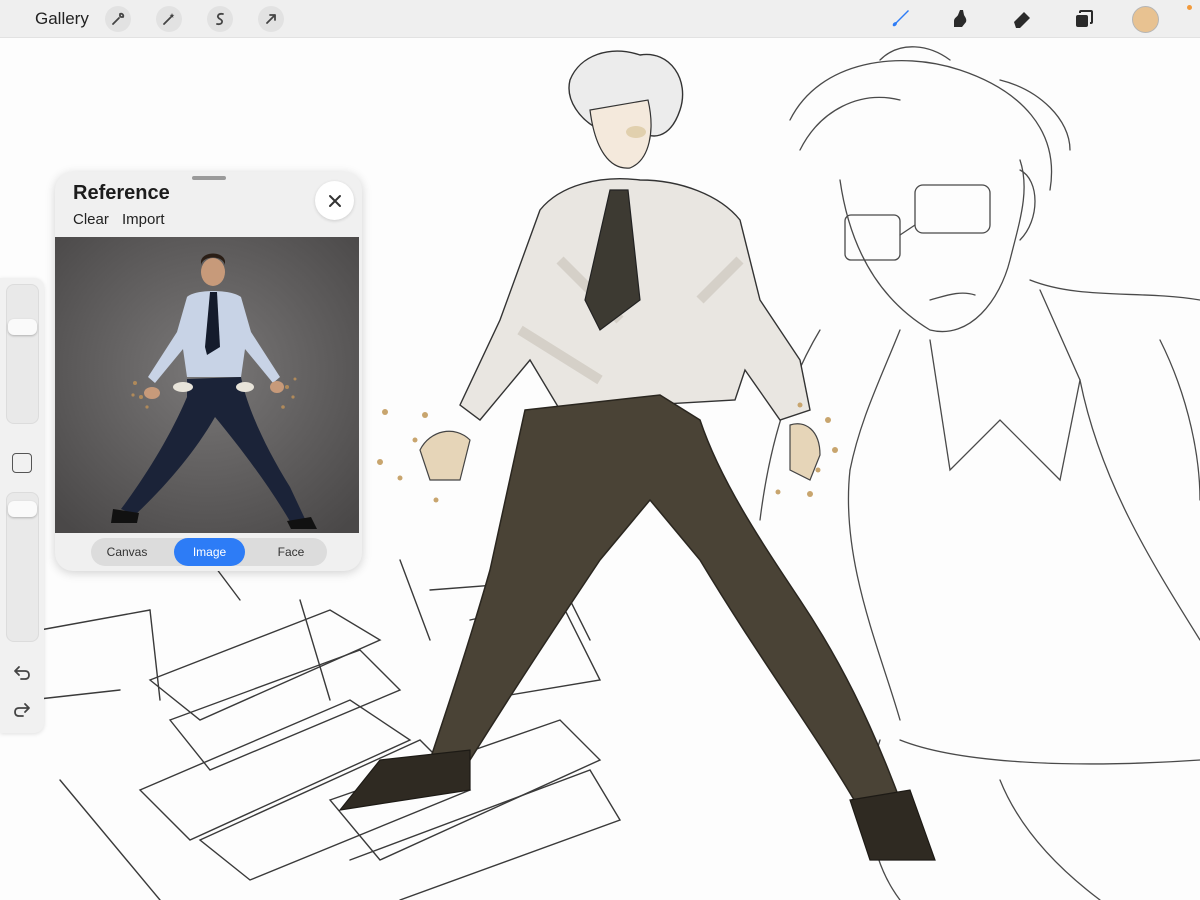 The image size is (1200, 900). Describe the element at coordinates (291, 552) in the screenshot. I see `tab-face: Face` at that location.